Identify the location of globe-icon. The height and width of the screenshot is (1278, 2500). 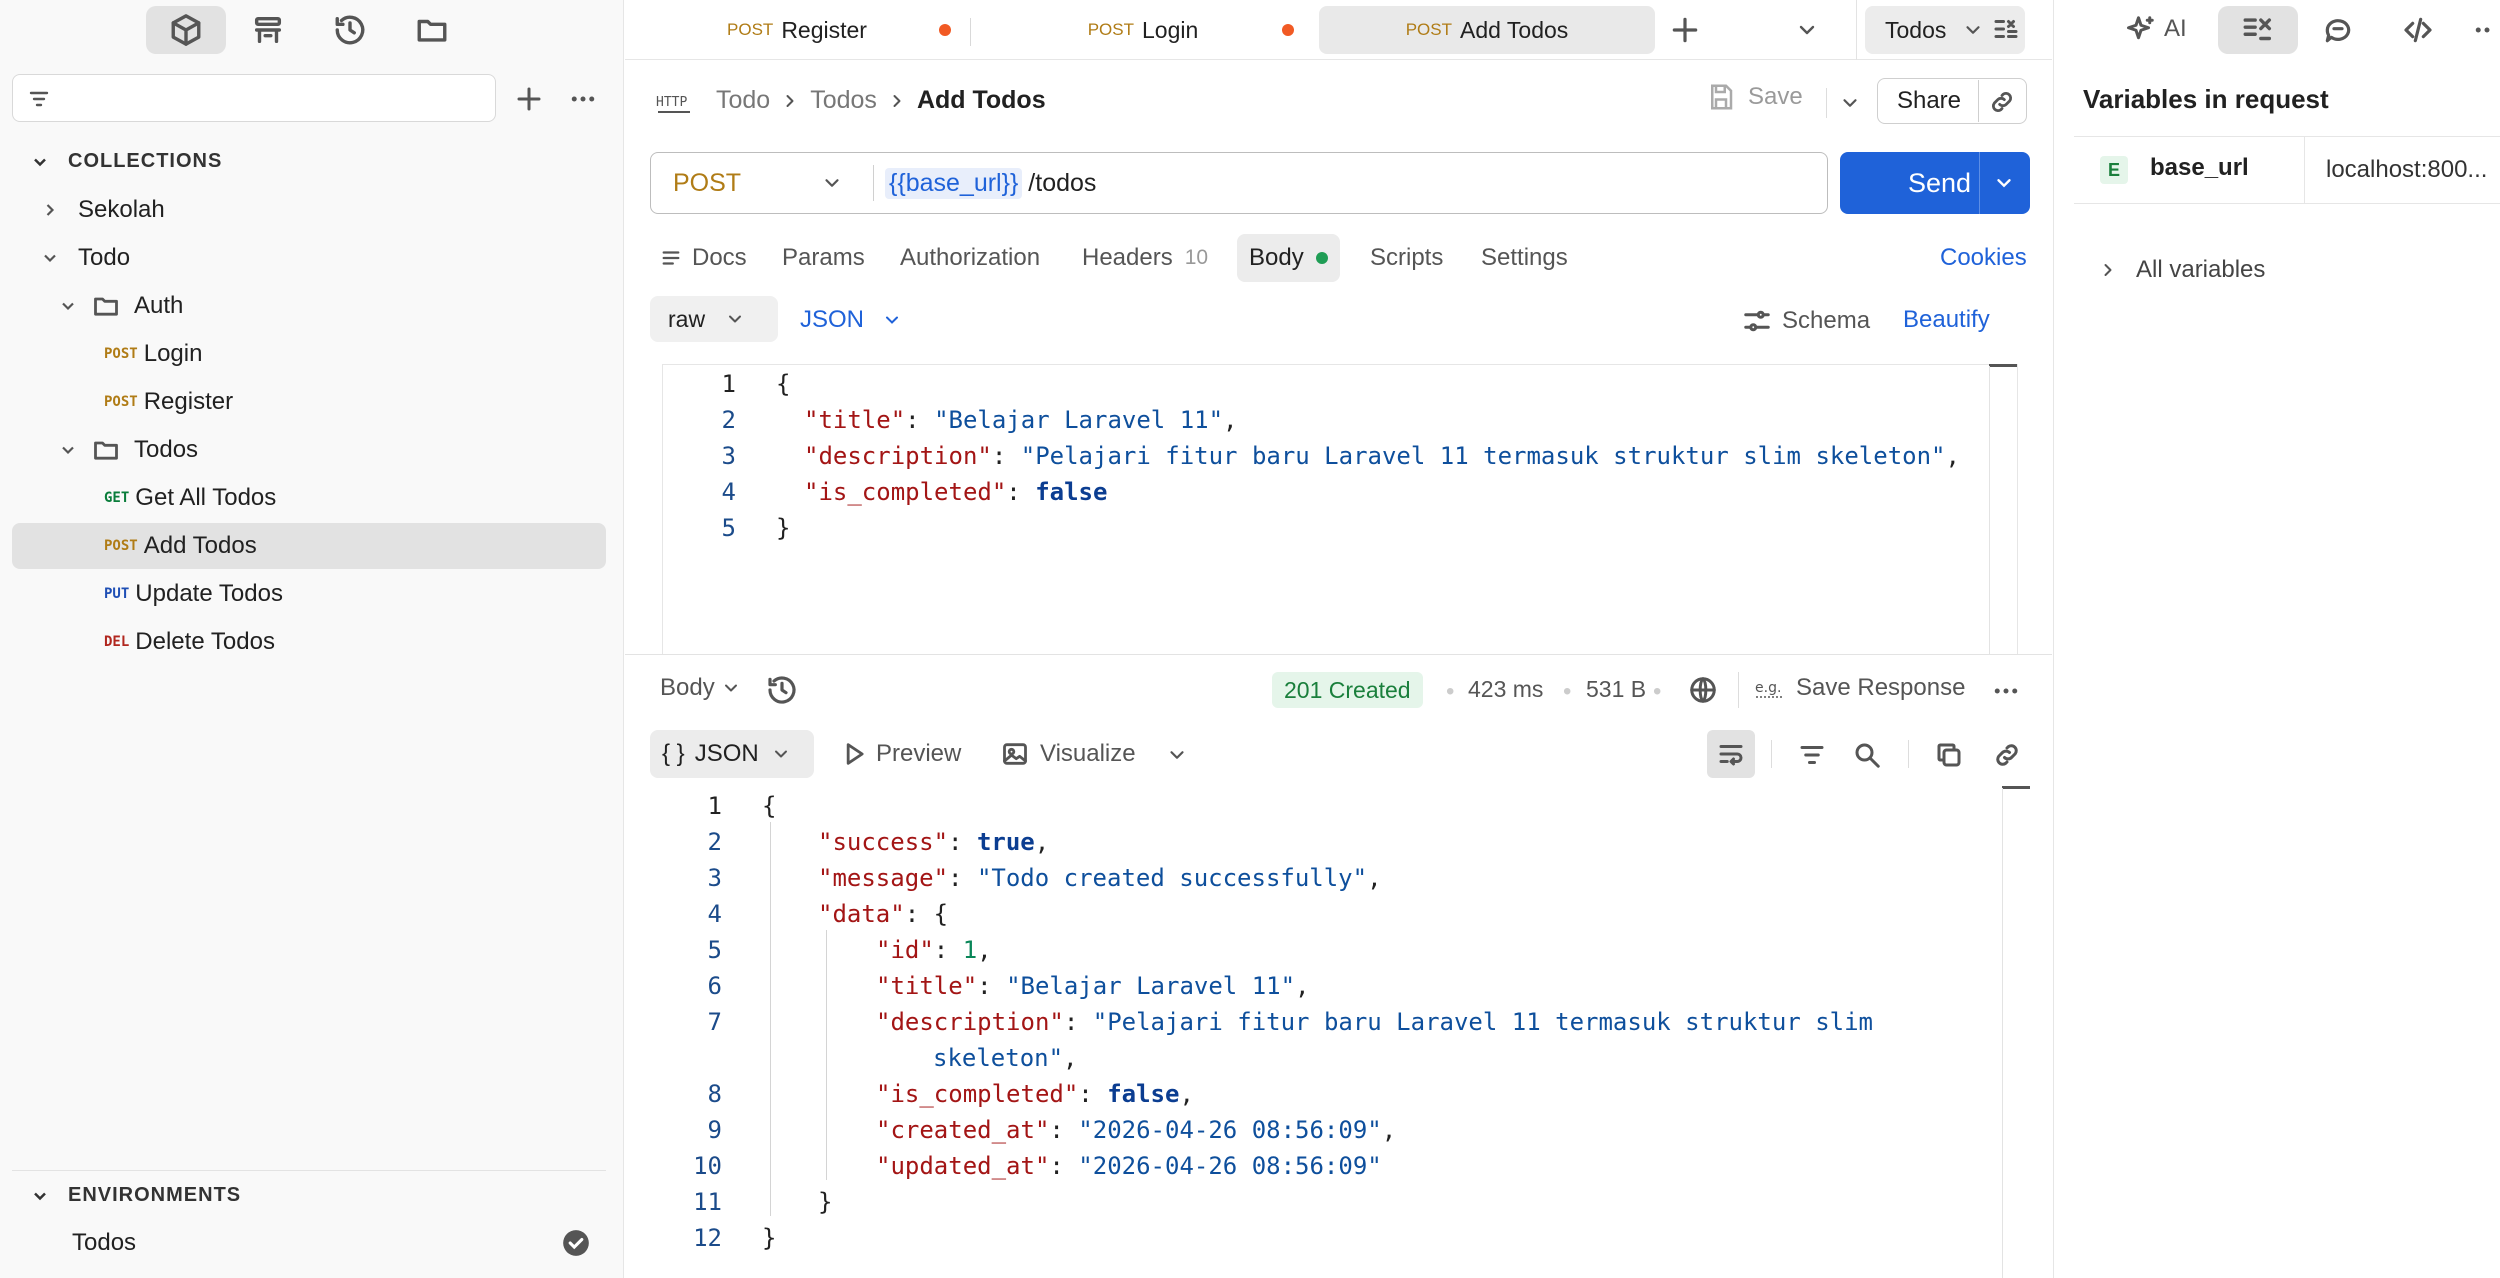
(1703, 690).